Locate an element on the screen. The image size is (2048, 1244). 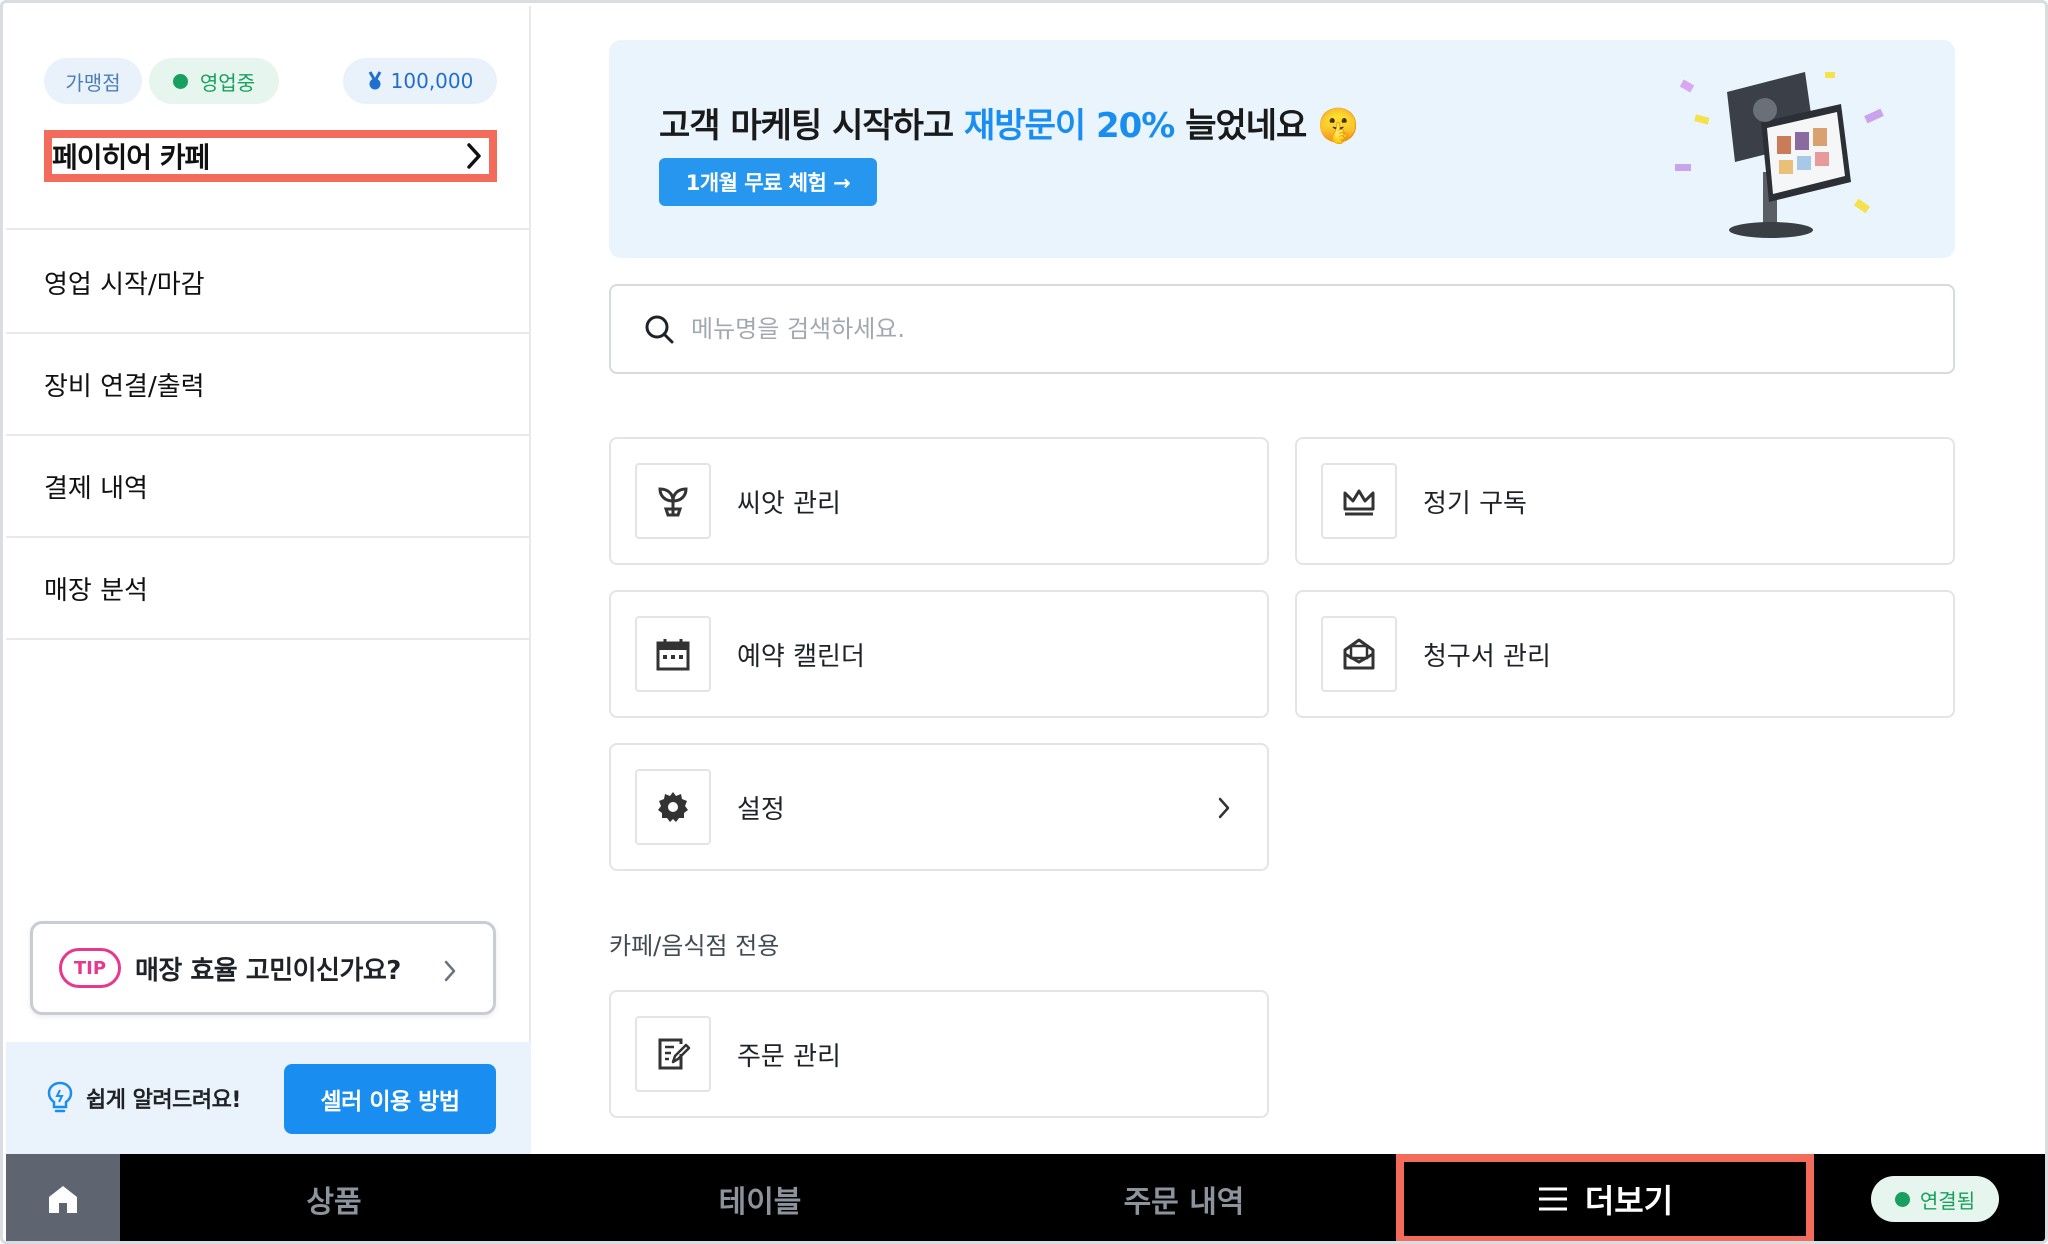
store-header: 가맹점 영업중 100,000 페이히어 카페 is located at coordinates (268, 118).